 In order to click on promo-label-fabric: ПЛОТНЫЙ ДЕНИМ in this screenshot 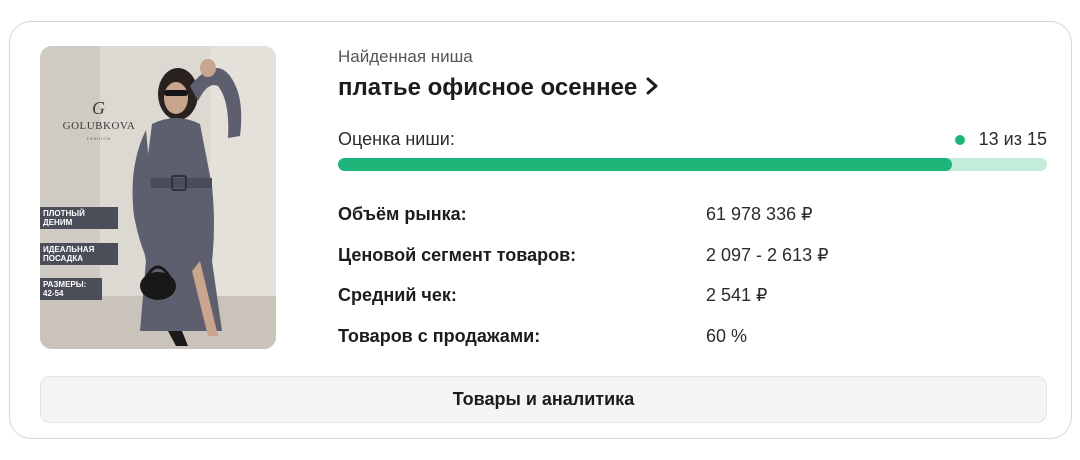, I will do `click(79, 218)`.